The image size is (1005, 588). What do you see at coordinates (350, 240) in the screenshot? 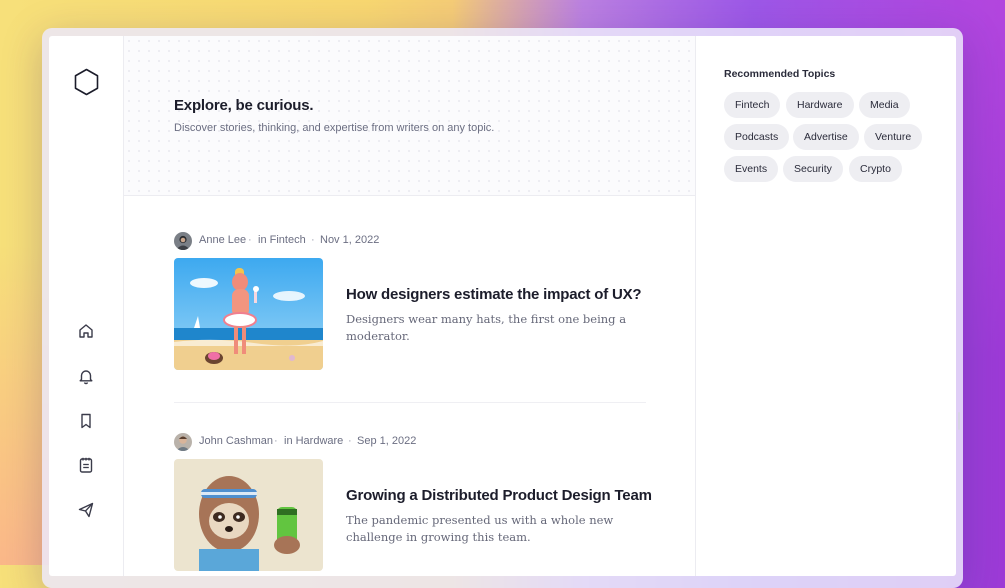
I see `article-date: Nov 1, 2022` at bounding box center [350, 240].